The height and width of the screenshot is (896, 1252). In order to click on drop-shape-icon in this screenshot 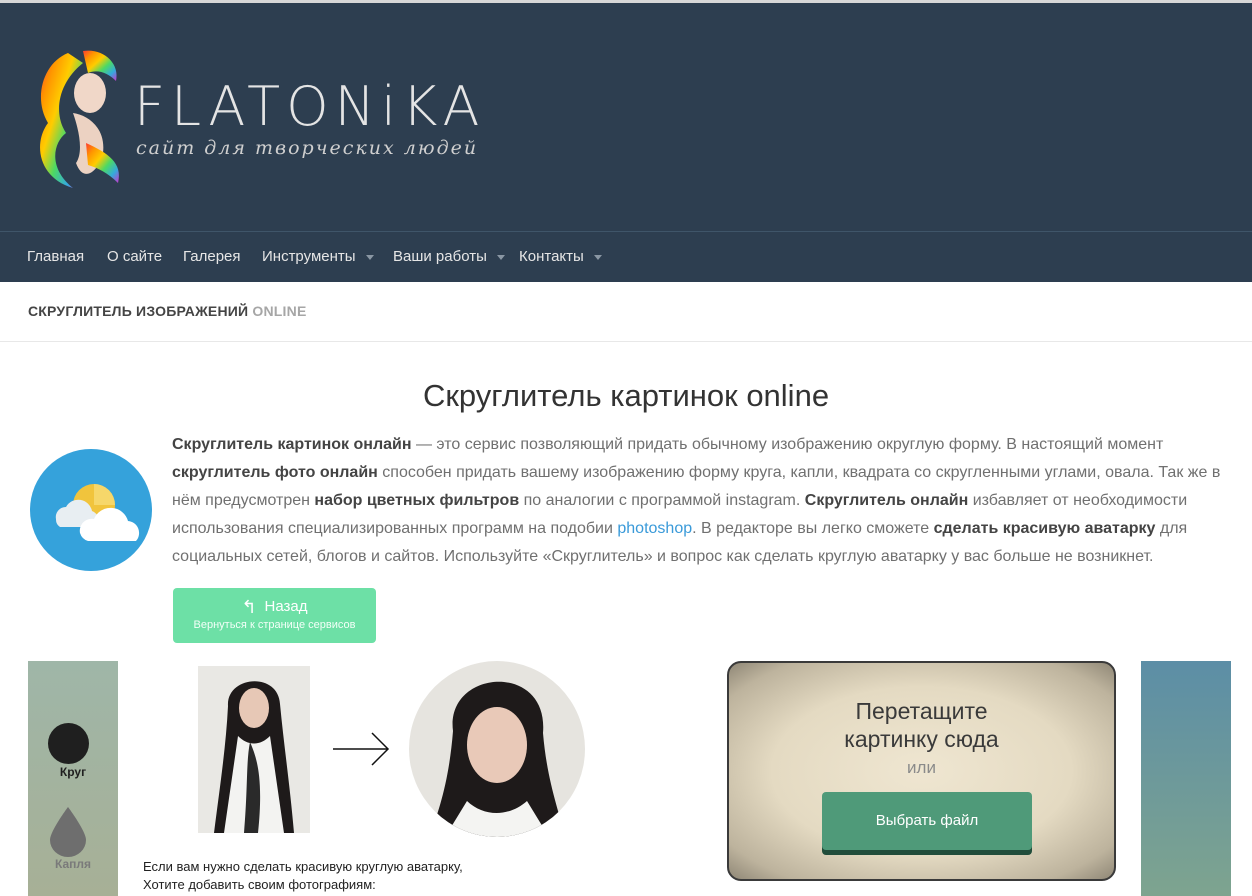, I will do `click(68, 832)`.